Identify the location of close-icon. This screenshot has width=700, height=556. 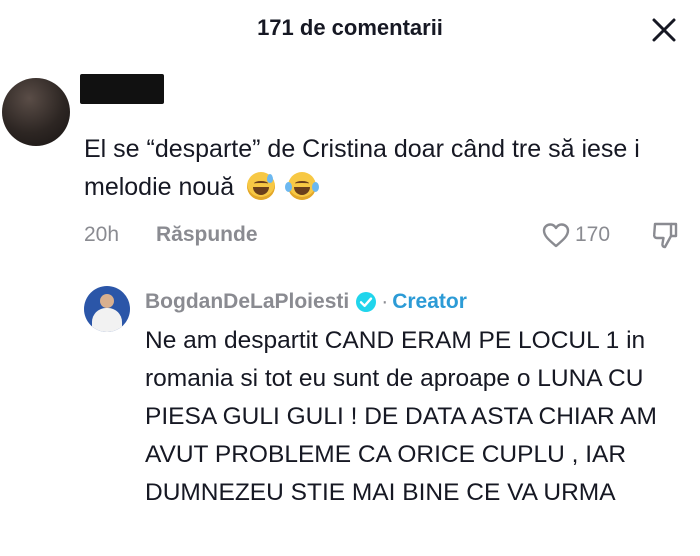
(664, 30).